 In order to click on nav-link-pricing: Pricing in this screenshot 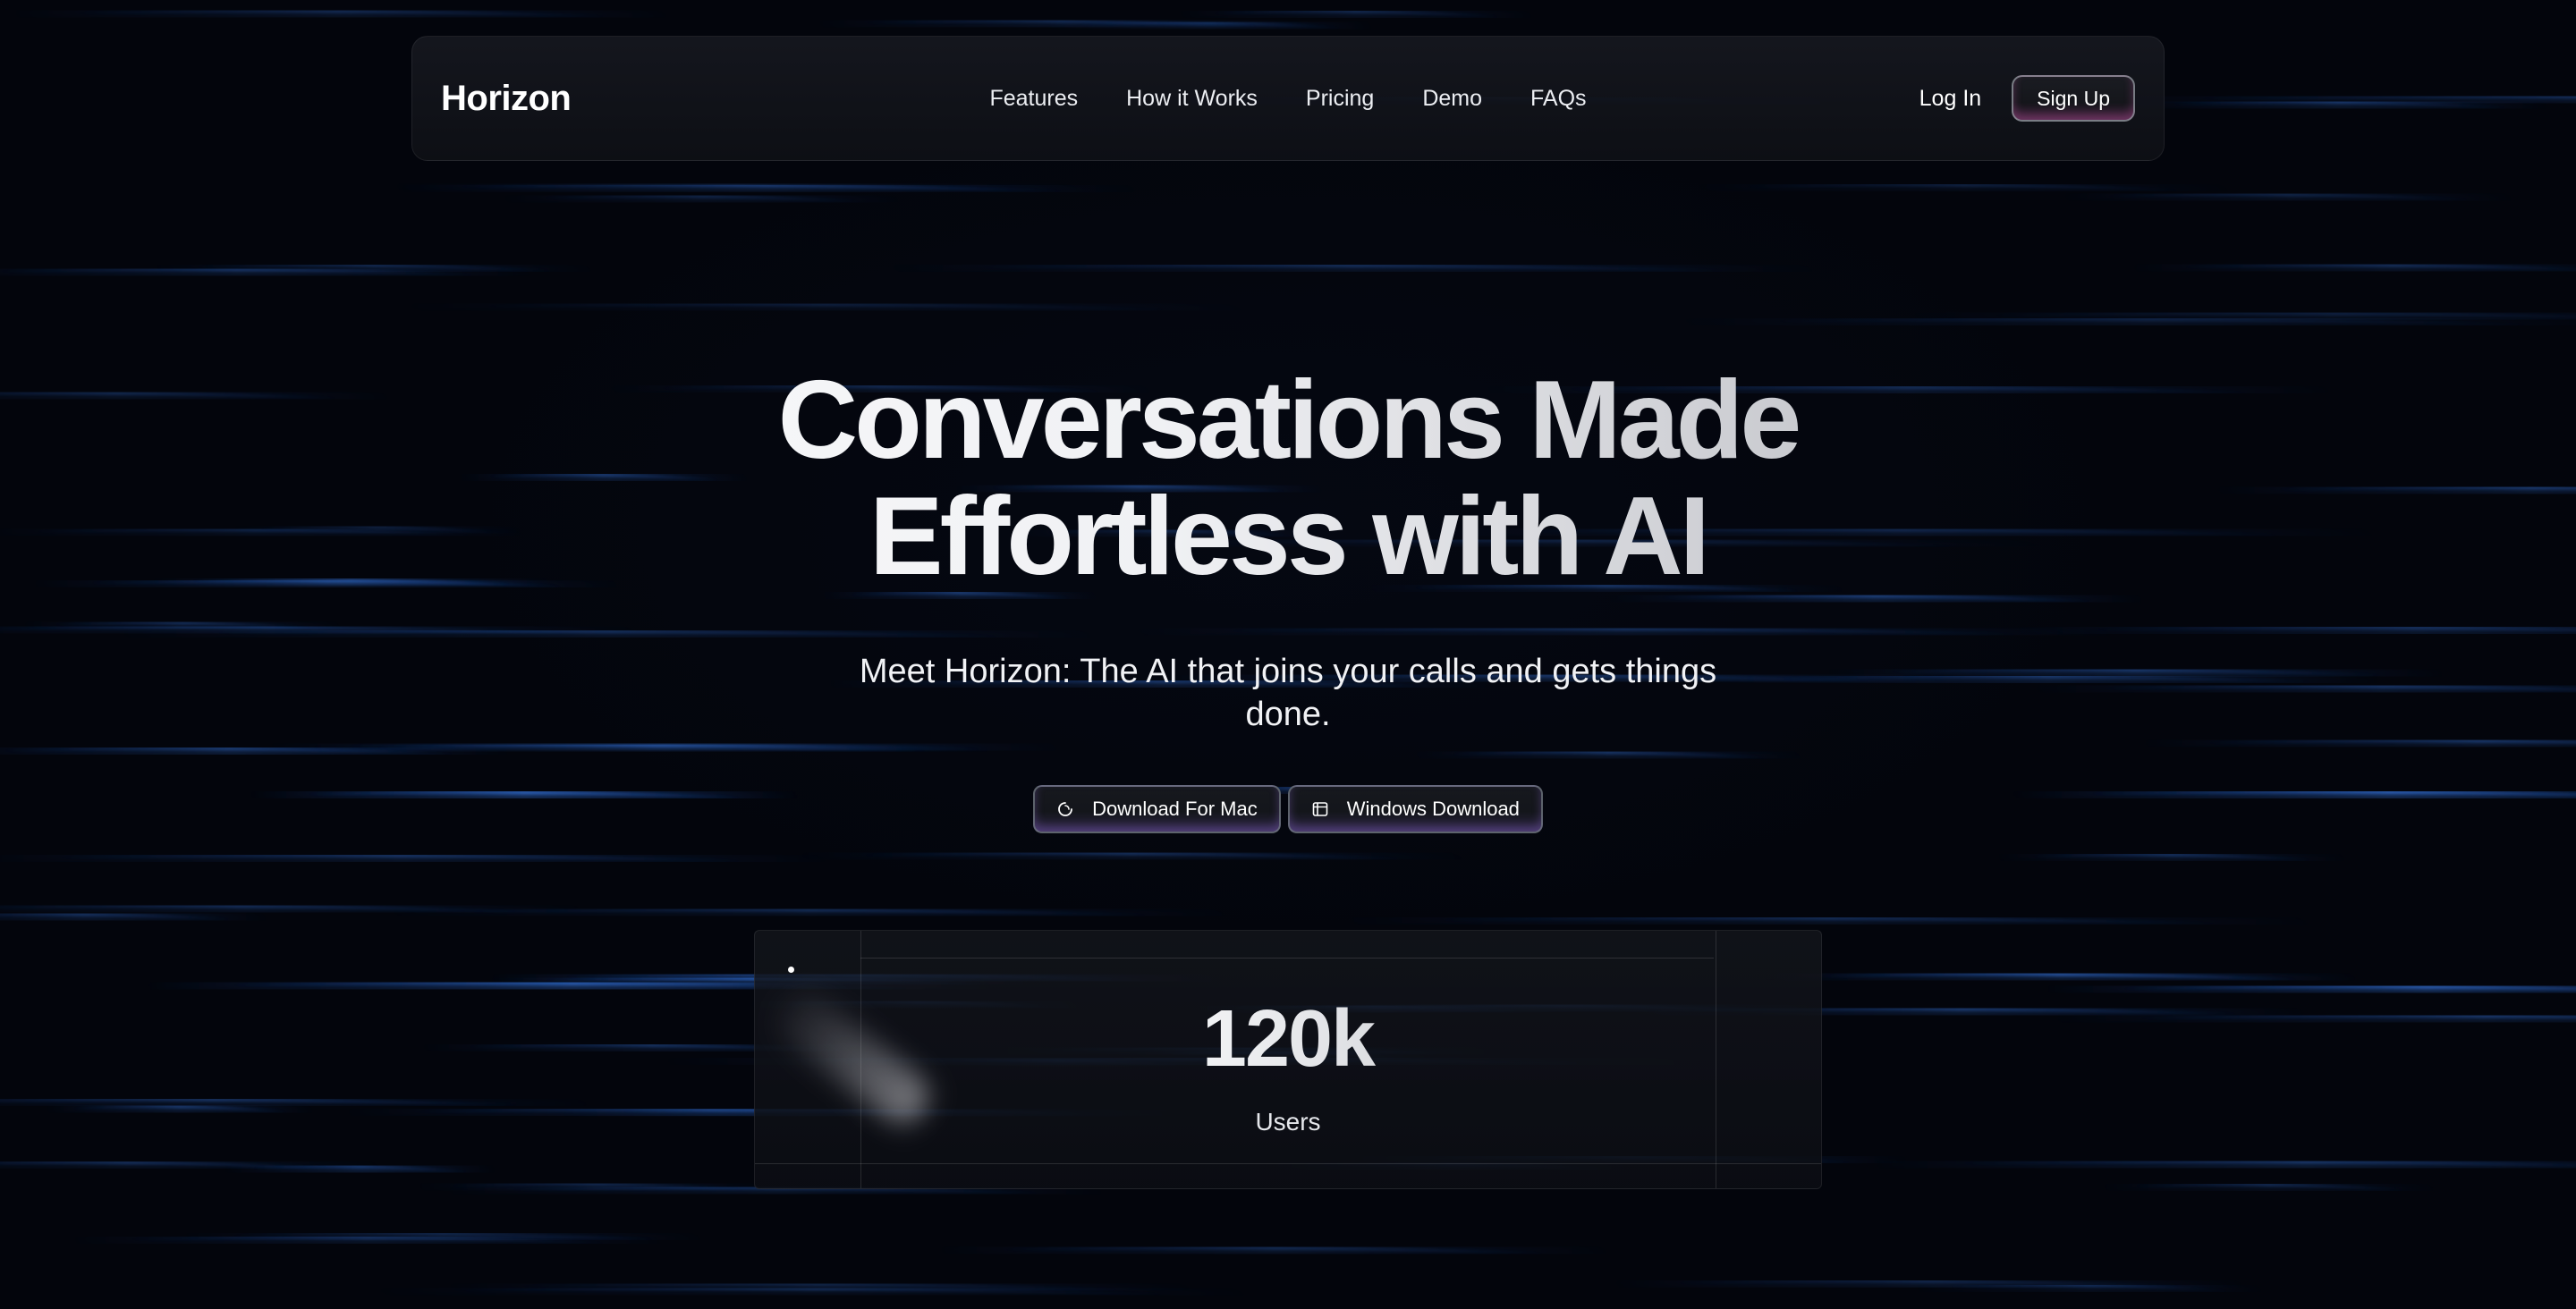, I will do `click(1340, 99)`.